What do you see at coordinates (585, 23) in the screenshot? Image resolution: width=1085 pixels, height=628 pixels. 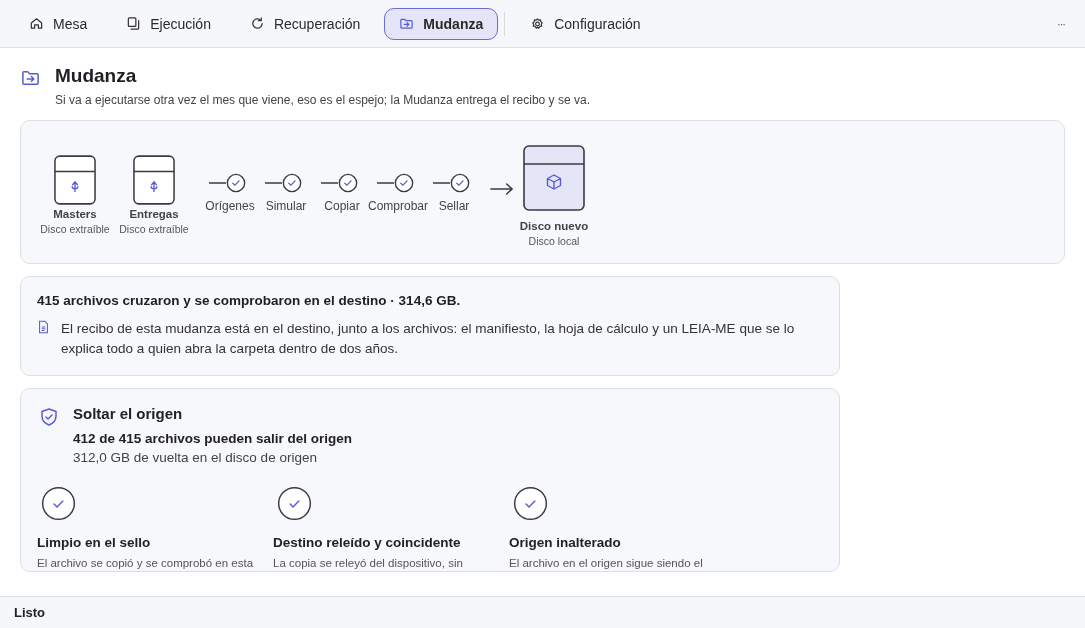 I see `nav-tab: Configuración` at bounding box center [585, 23].